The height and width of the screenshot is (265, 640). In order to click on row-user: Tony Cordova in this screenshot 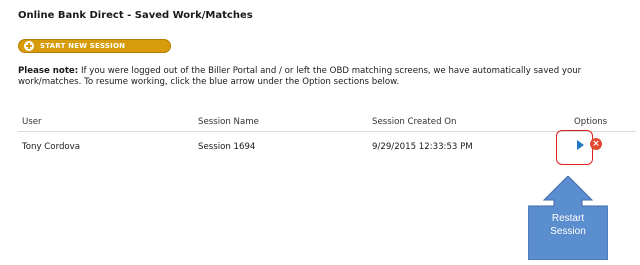, I will do `click(51, 147)`.